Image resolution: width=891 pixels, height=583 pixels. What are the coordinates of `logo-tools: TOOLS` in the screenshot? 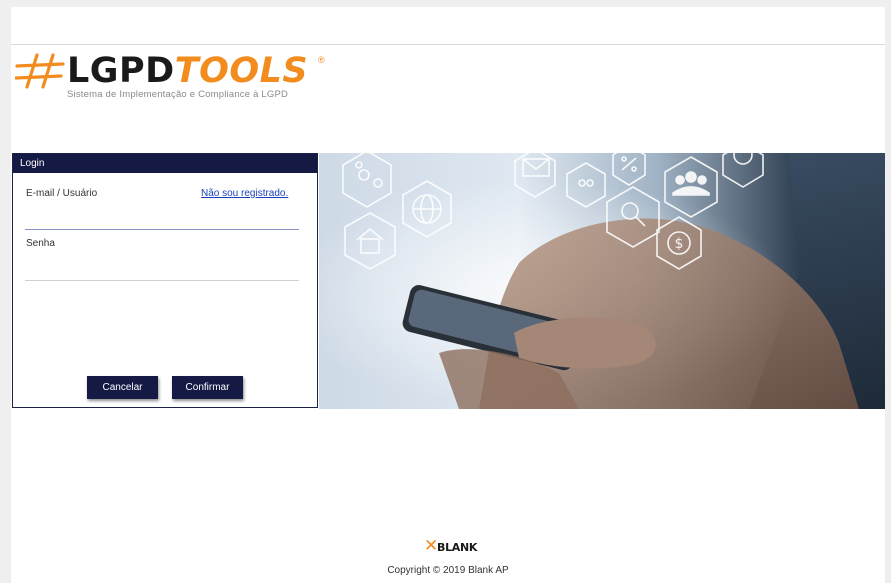 It's located at (241, 71).